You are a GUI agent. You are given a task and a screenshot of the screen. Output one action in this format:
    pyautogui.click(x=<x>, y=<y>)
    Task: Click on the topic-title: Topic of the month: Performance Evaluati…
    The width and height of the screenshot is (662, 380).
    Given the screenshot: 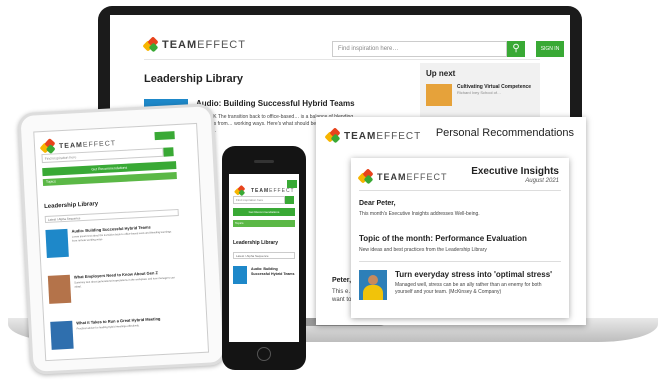 What is the action you would take?
    pyautogui.click(x=443, y=238)
    